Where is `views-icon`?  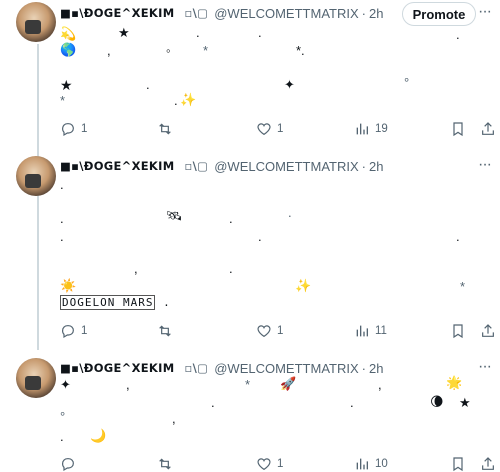
views-icon is located at coordinates (362, 129).